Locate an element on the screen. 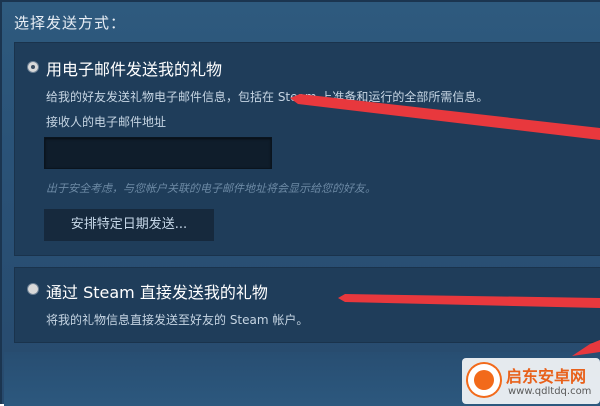 This screenshot has width=600, height=406. email-option-description: 给我的好友发送礼物电子邮件信息，包括在 Steam 上准备和运行的全部所需信息。 is located at coordinates (267, 97).